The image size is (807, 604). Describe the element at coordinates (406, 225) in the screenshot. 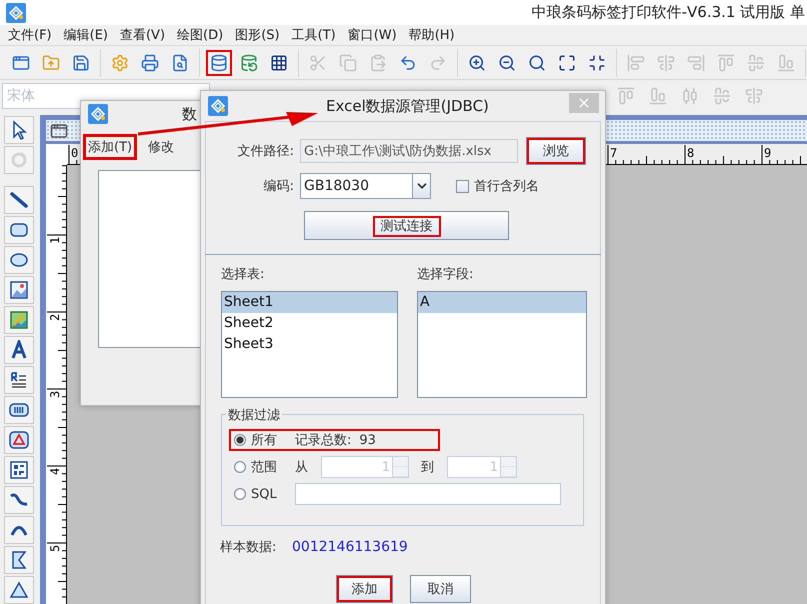

I see `test-connection-button: 测试连接` at that location.